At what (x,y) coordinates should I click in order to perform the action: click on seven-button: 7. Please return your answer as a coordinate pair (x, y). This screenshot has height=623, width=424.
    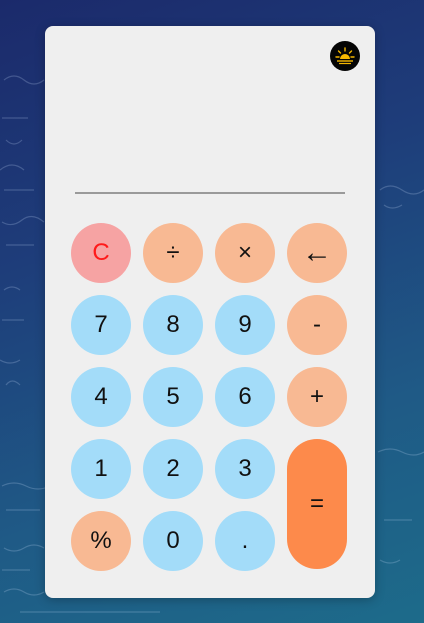
    Looking at the image, I should click on (101, 325).